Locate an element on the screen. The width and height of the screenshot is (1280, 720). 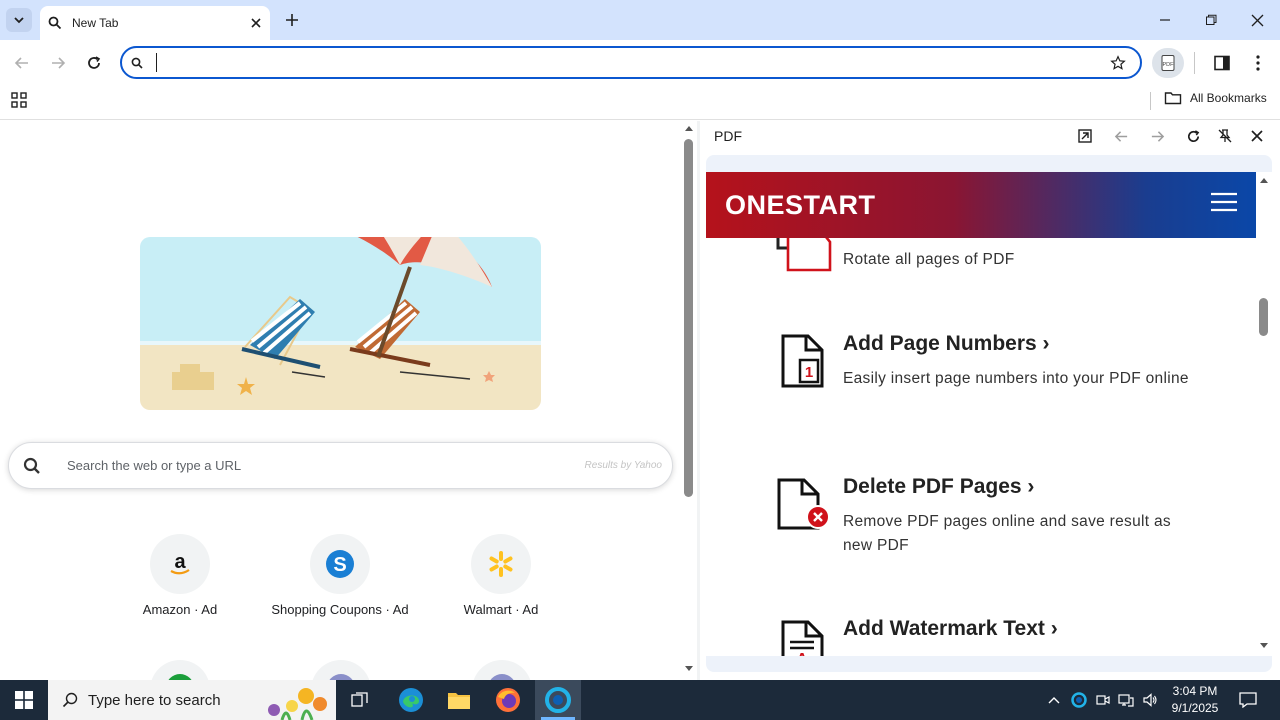
close-window-button is located at coordinates (1257, 20).